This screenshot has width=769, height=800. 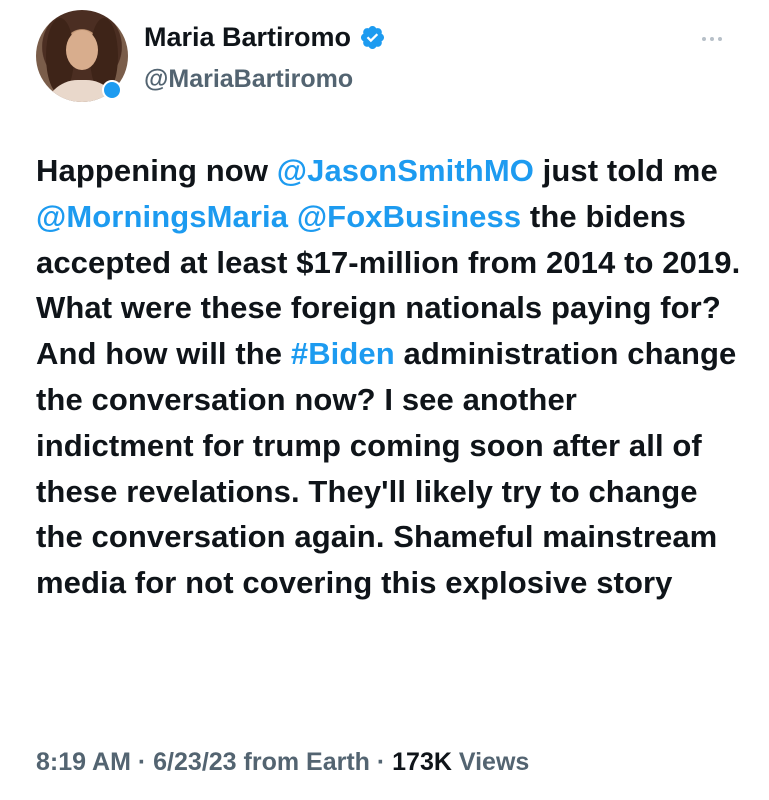 I want to click on mention-link: @MorningsMaria, so click(x=162, y=216).